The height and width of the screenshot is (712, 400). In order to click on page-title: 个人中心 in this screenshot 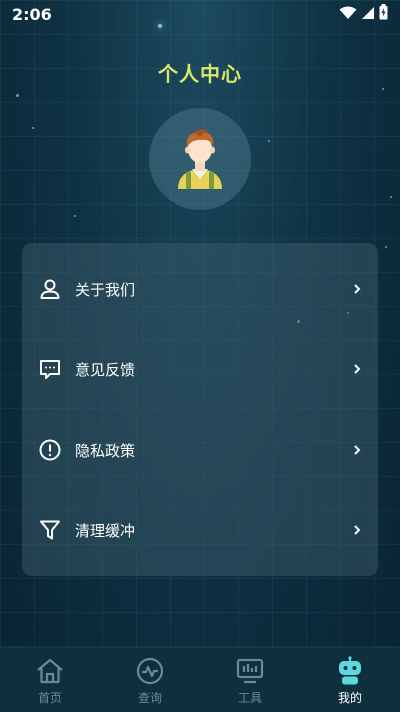, I will do `click(200, 74)`.